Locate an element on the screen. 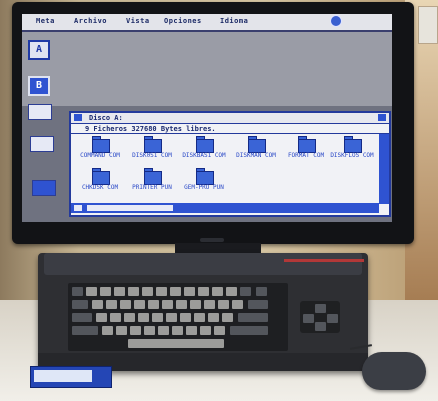 Image resolution: width=438 pixels, height=401 pixels. floppy-label is located at coordinates (63, 376).